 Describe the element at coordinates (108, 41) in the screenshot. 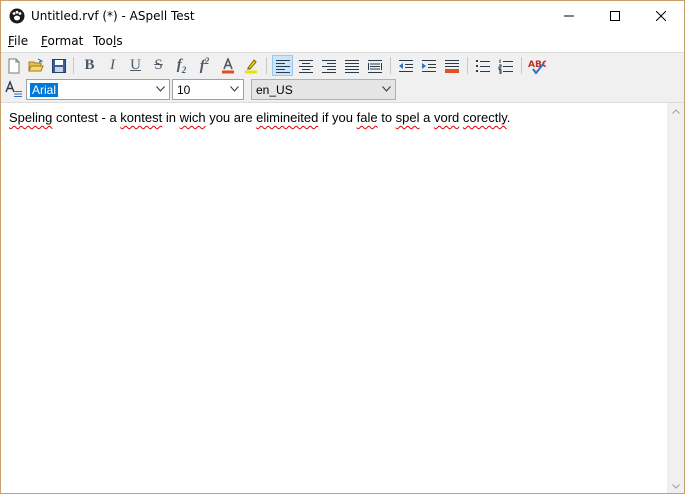

I see `menu-tools: Tools` at that location.